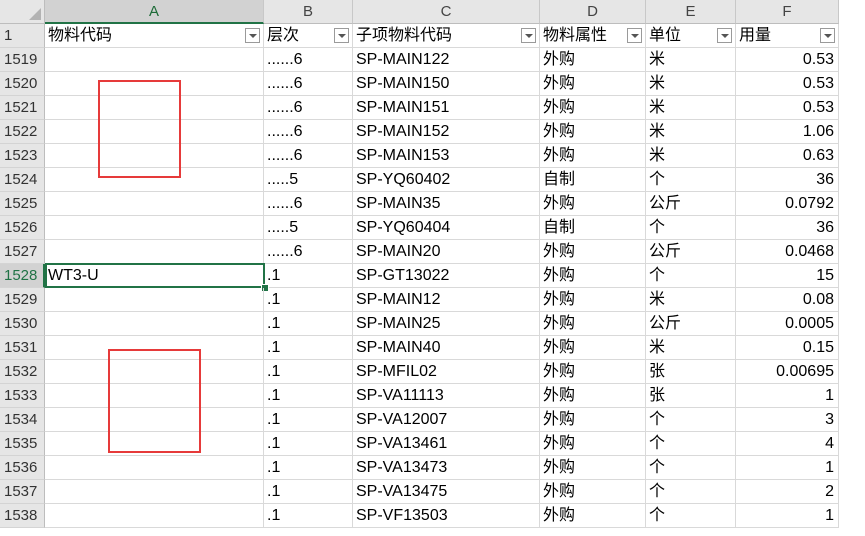 The image size is (865, 536). Describe the element at coordinates (446, 60) in the screenshot. I see `table-cell-c: SP-MAIN122` at that location.